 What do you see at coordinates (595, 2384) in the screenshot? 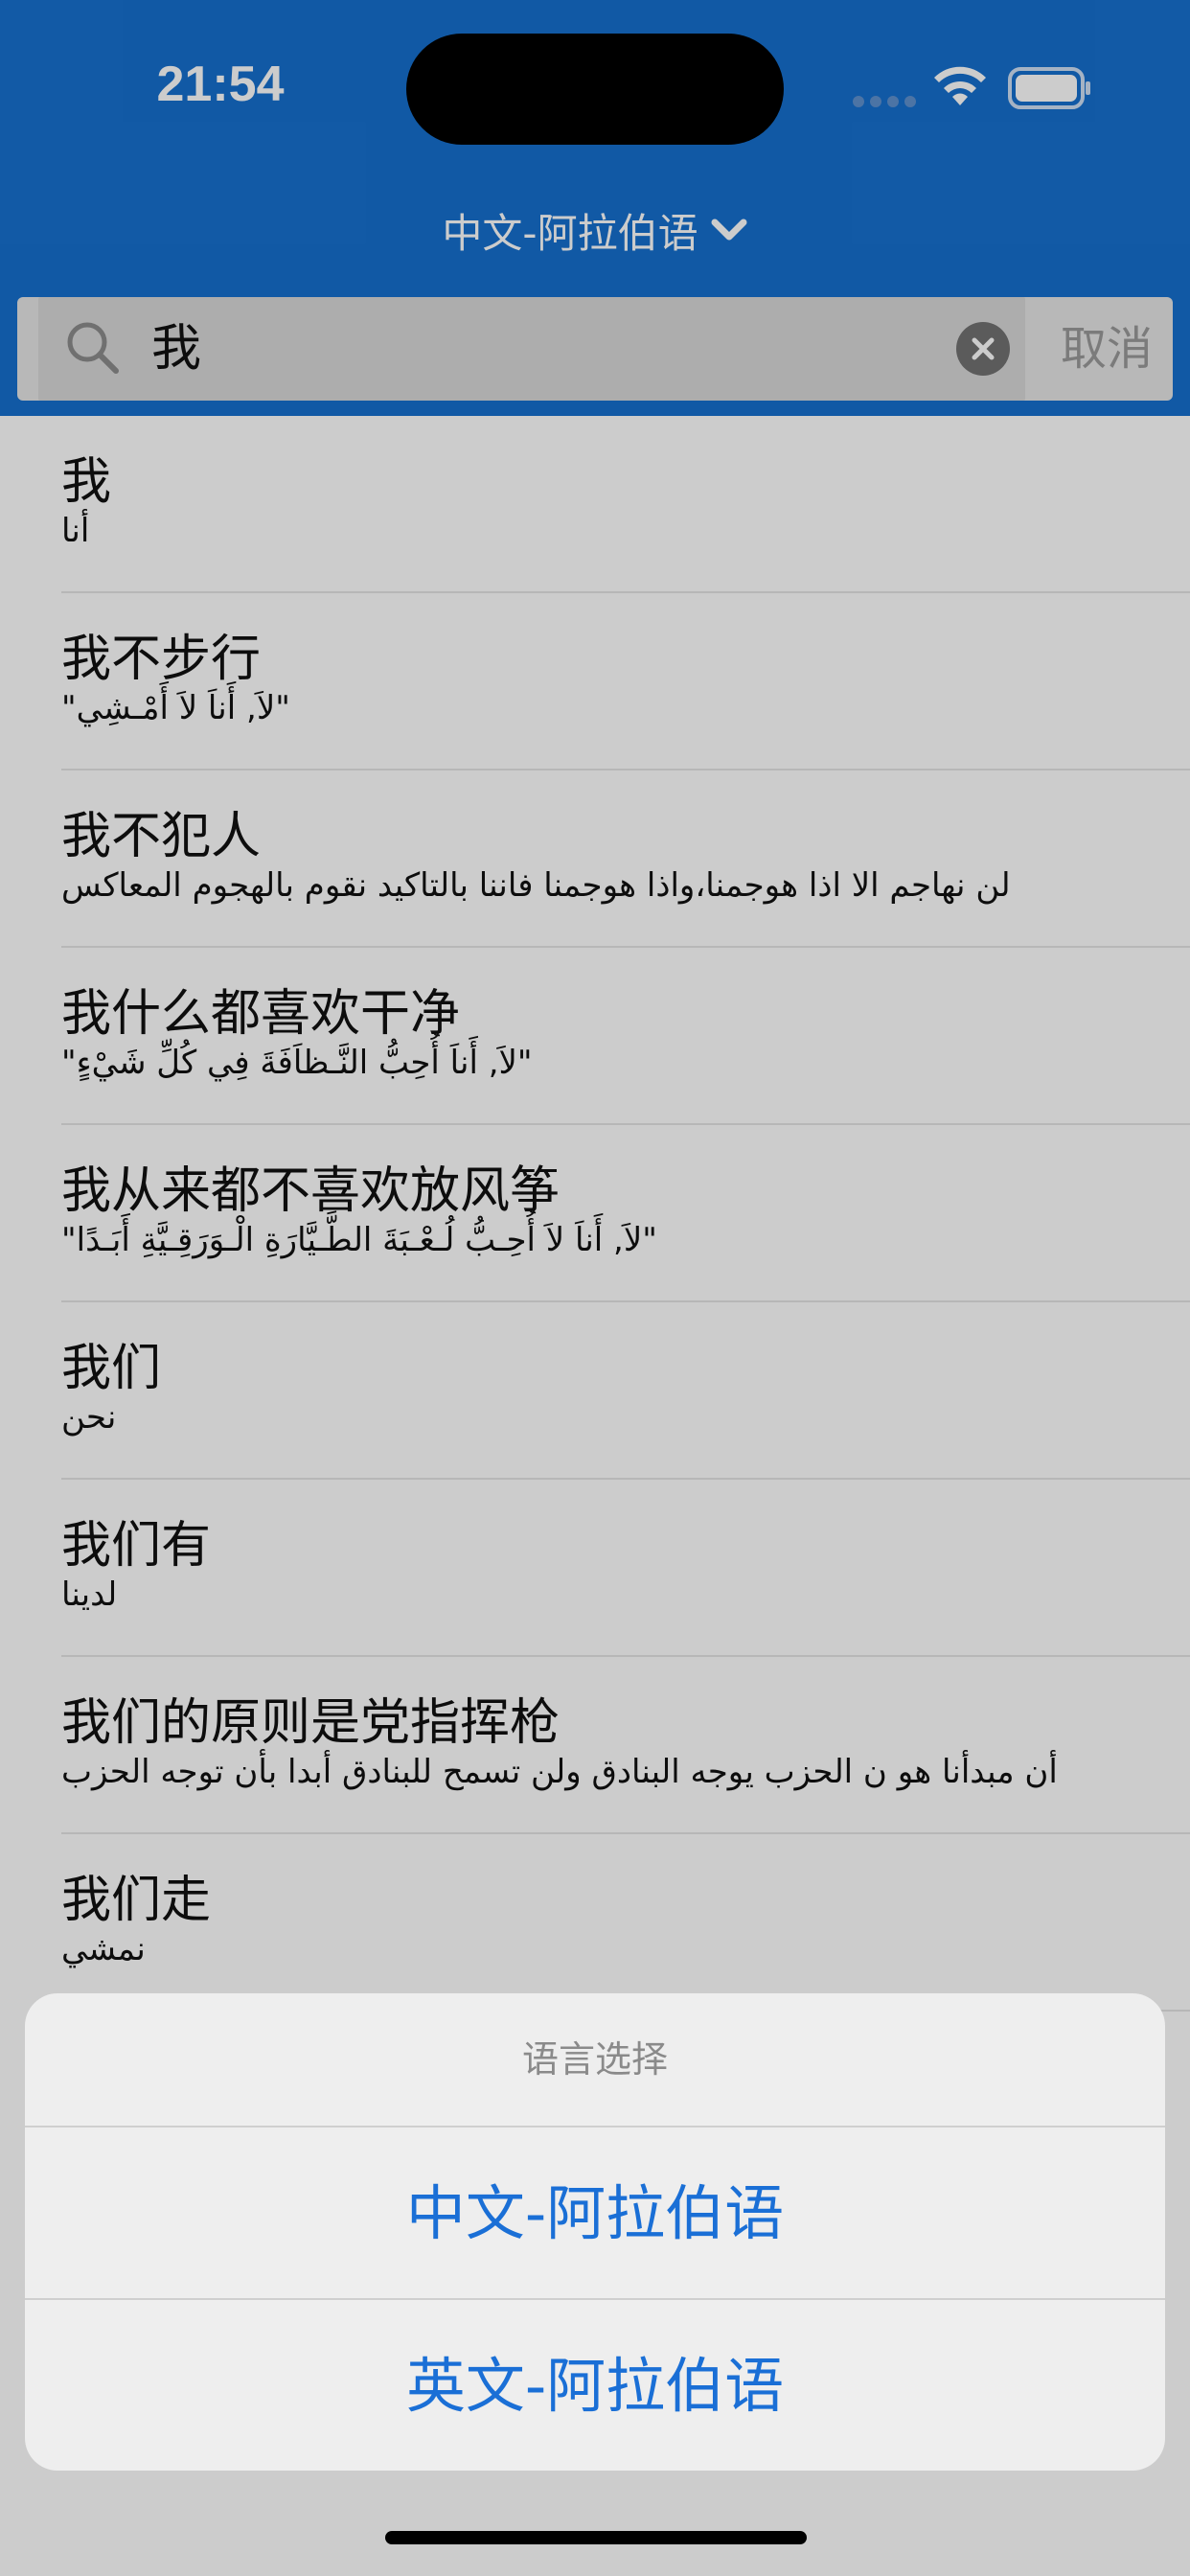
I see `option-en-ar: 英文-阿拉伯语` at bounding box center [595, 2384].